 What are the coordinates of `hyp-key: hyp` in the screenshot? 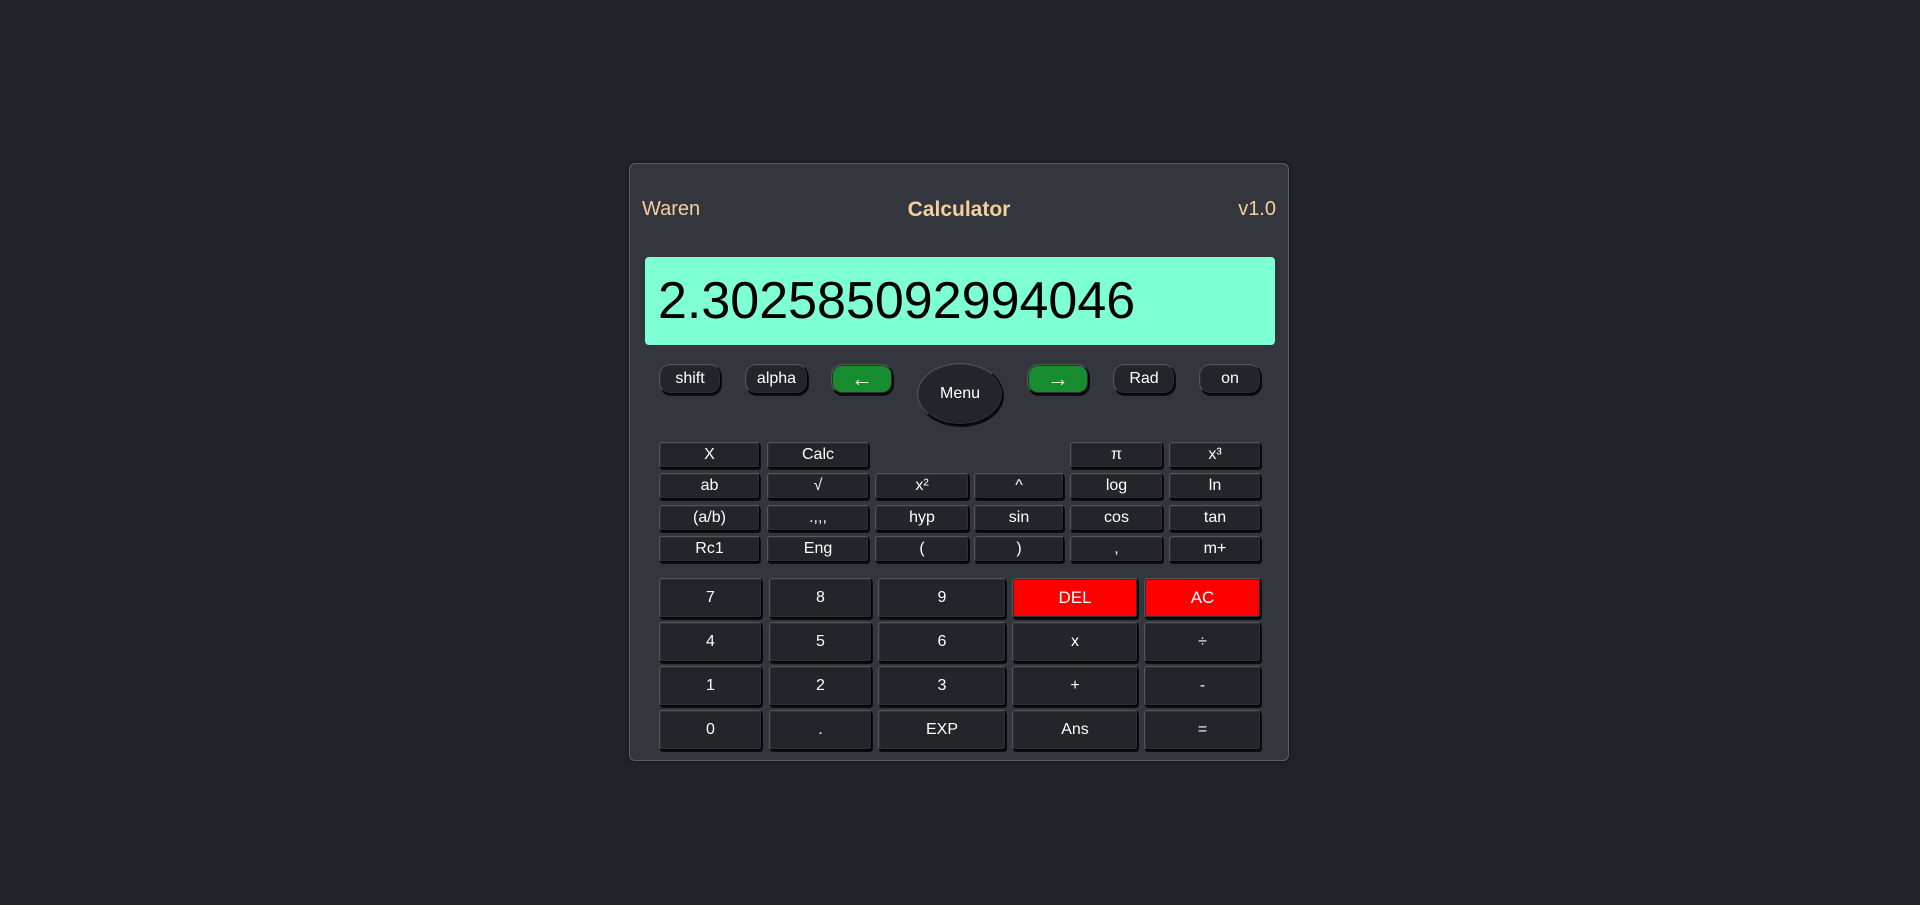 It's located at (922, 518).